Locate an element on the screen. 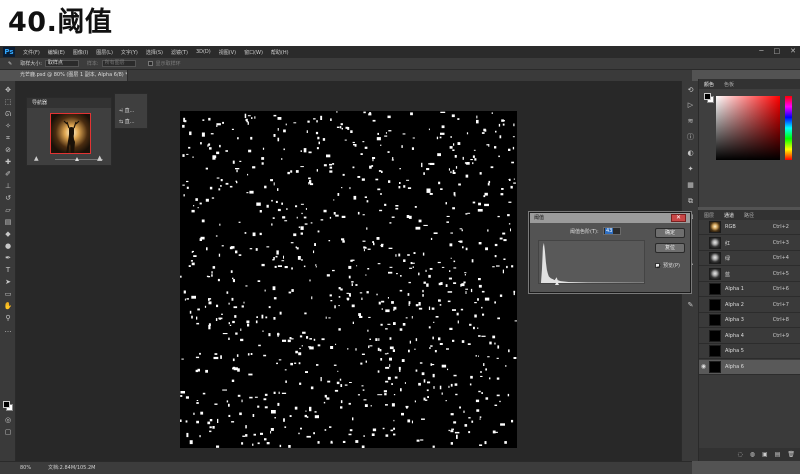 This screenshot has height=474, width=800. channel-row: Alpha 1 Ctrl+6 is located at coordinates (749, 289).